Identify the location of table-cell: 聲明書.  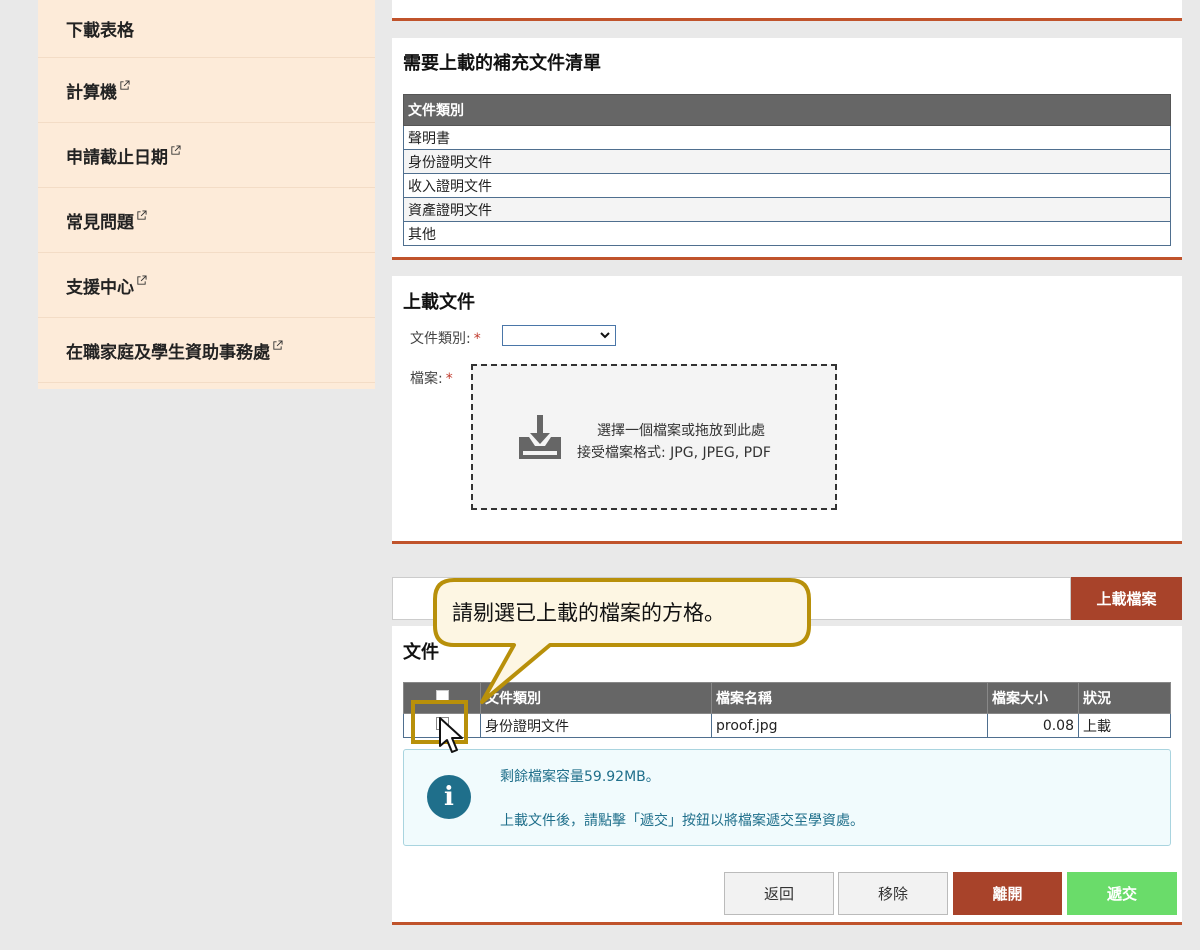
(787, 137).